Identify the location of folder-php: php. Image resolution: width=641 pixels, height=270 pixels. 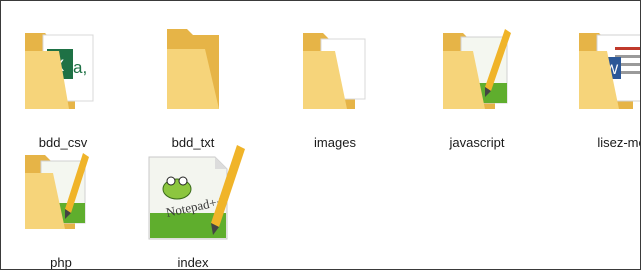
(64, 205).